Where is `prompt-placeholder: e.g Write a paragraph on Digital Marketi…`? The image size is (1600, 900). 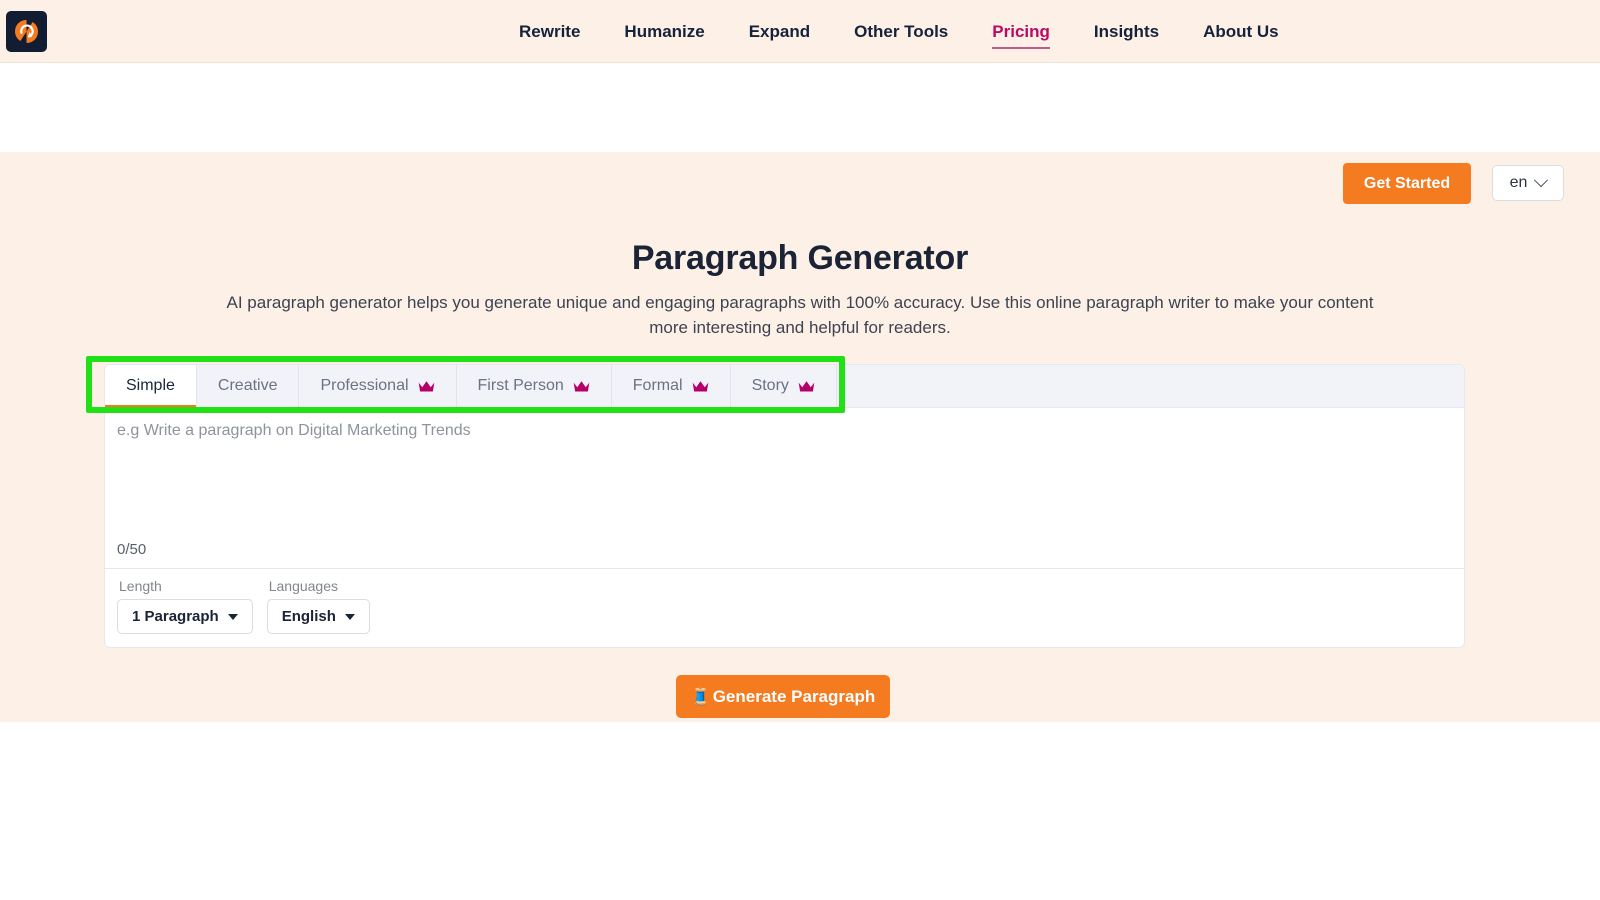
prompt-placeholder: e.g Write a paragraph on Digital Marketi… is located at coordinates (294, 430).